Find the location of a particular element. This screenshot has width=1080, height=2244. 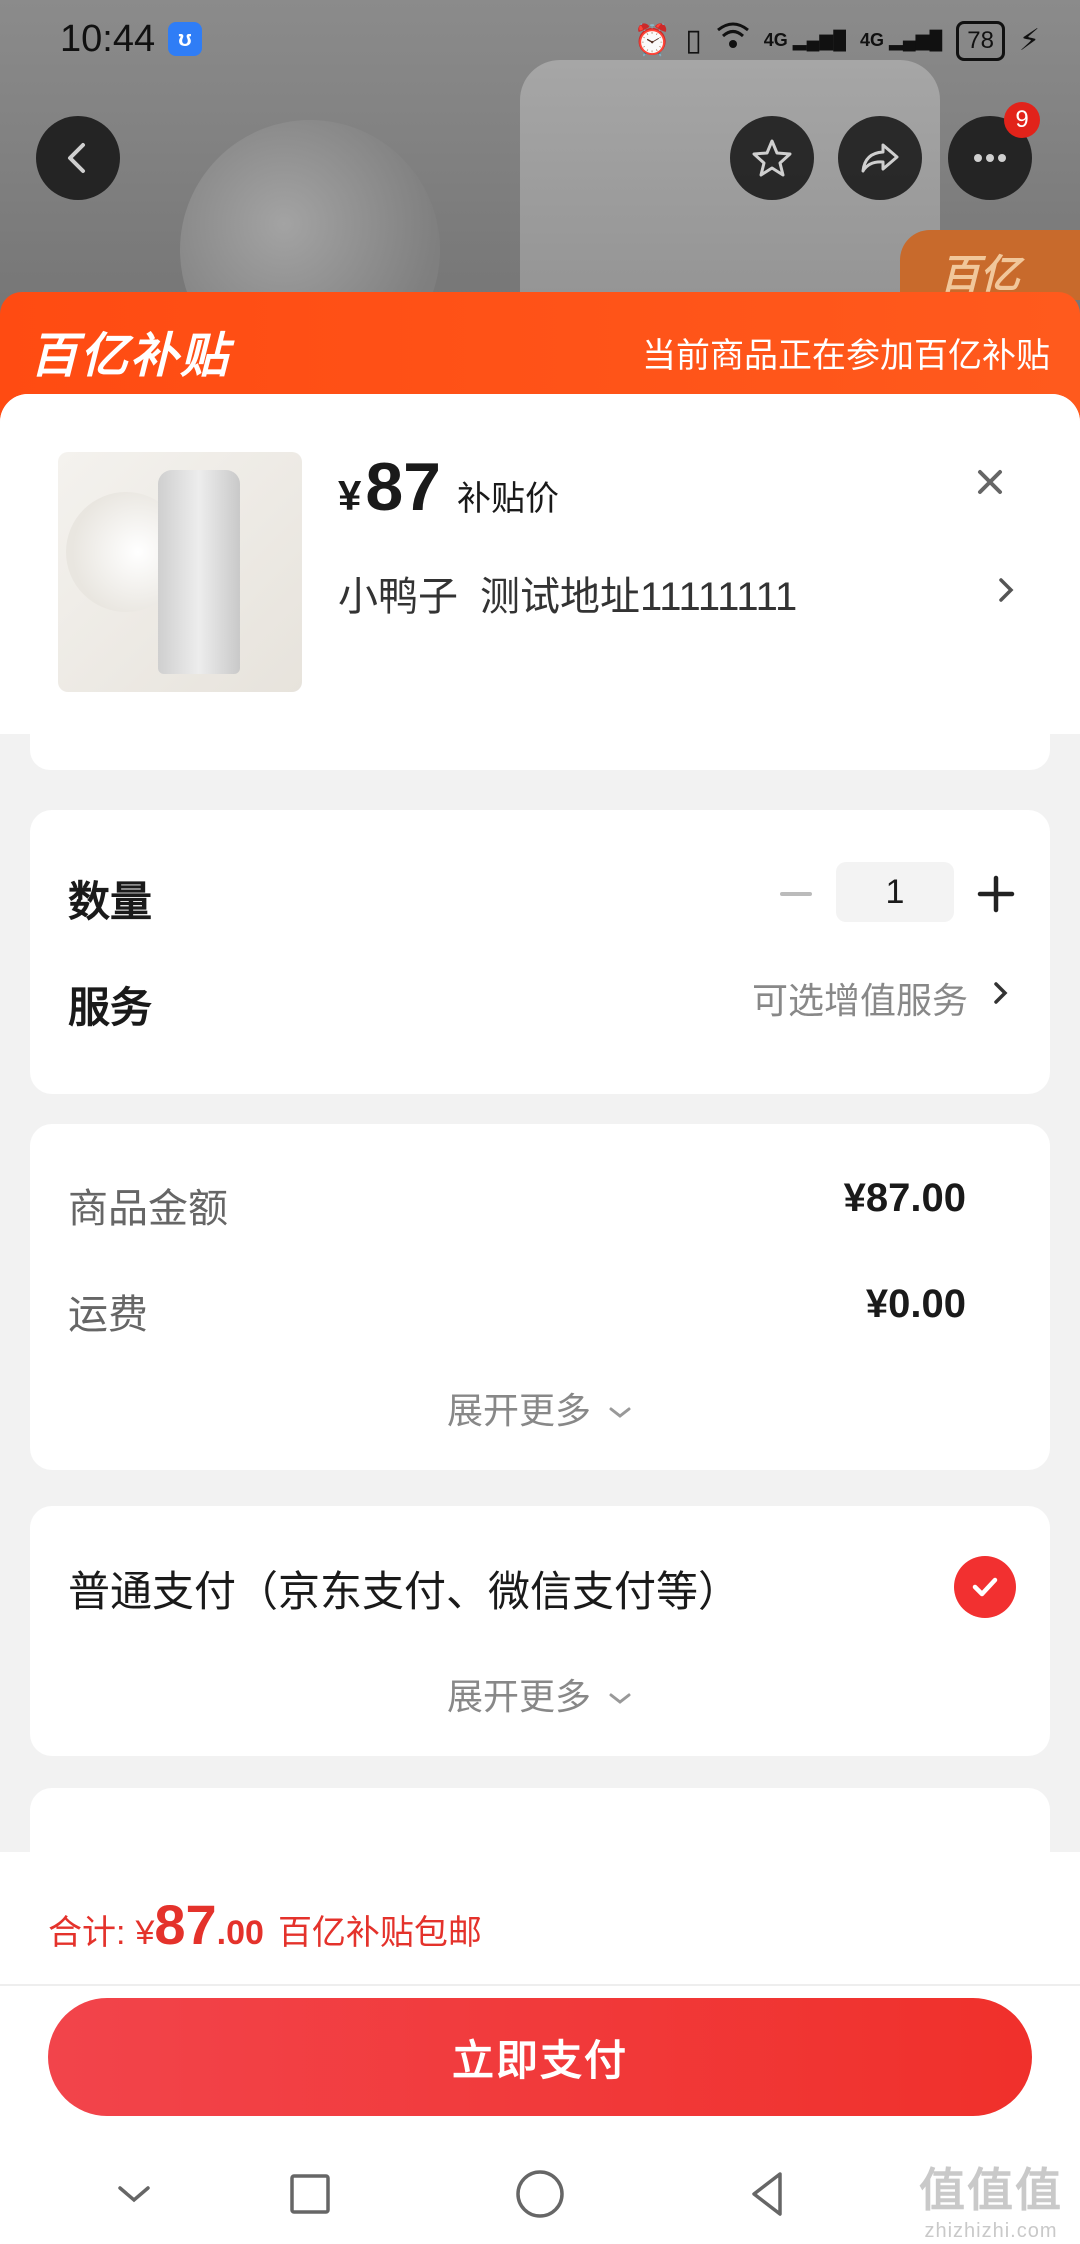

decrease-button is located at coordinates (796, 894).